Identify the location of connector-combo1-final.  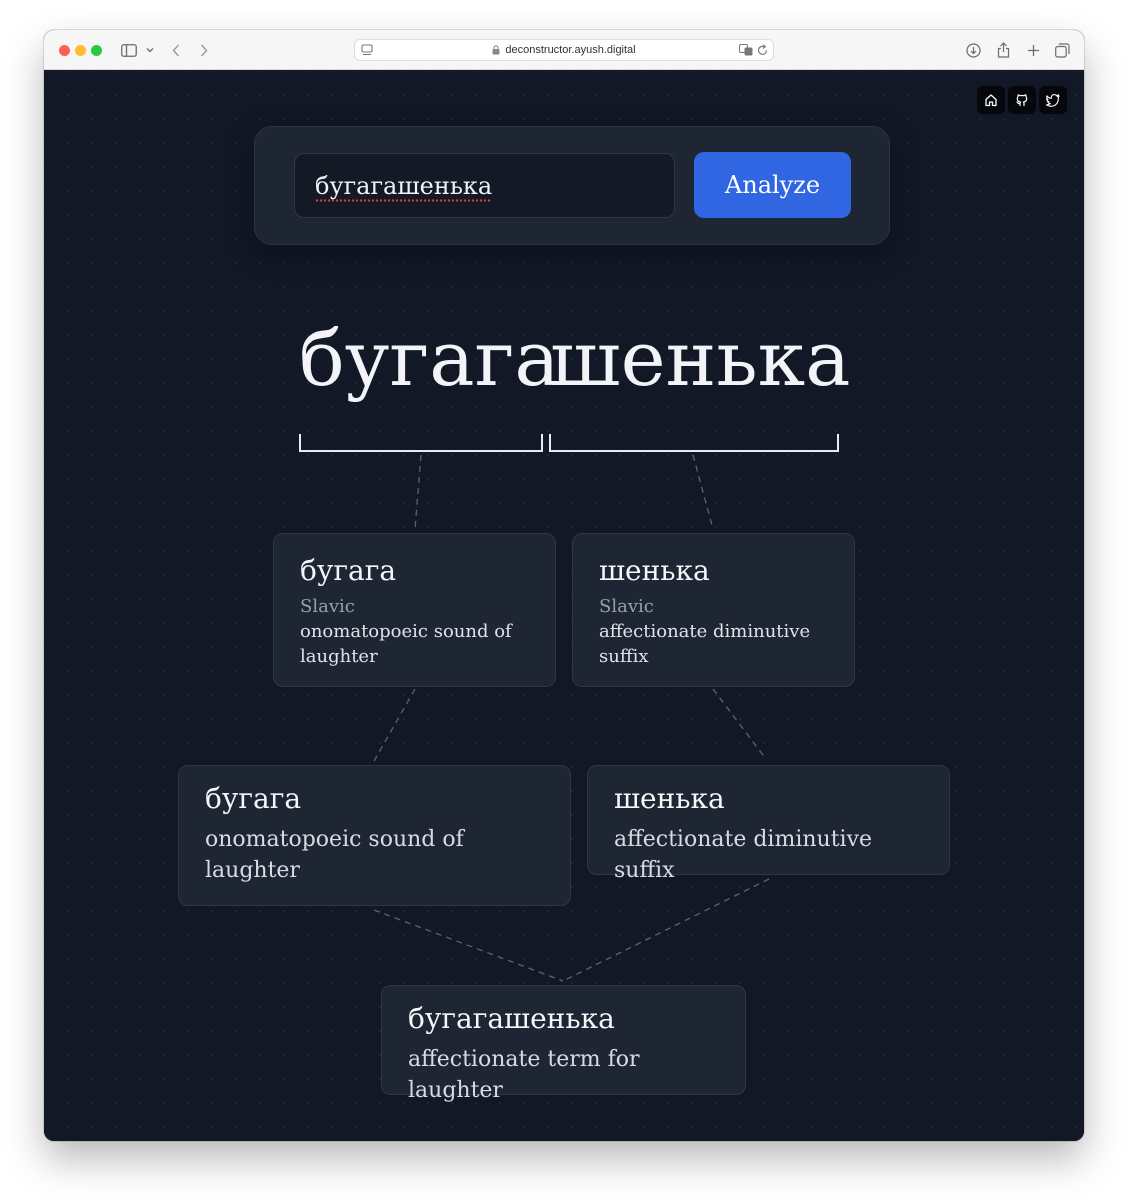
(468, 945).